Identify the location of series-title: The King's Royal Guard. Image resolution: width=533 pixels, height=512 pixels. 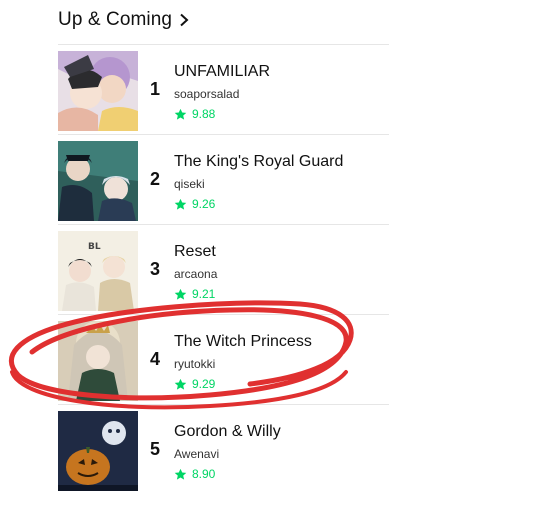
(258, 162).